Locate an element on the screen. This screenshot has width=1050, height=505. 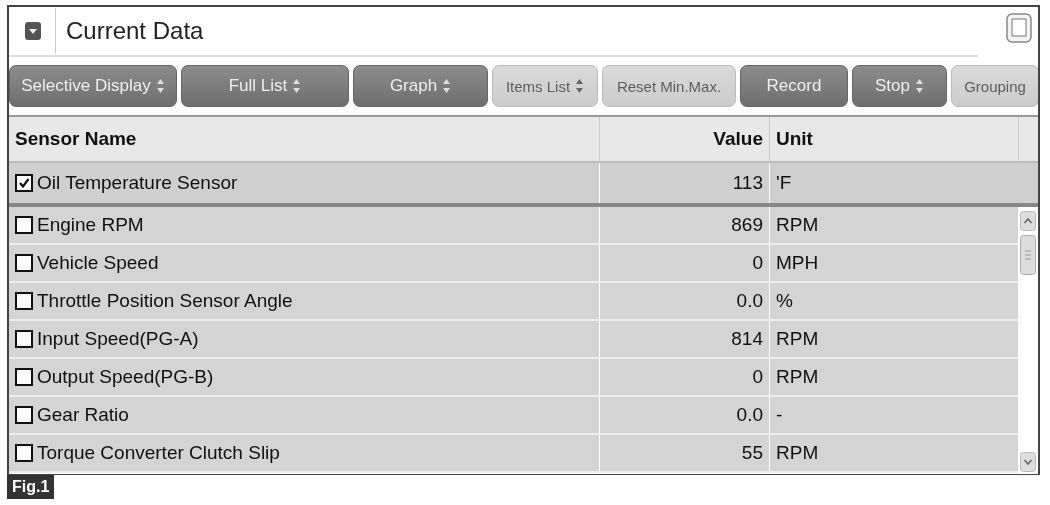
scroll-up-icon is located at coordinates (1028, 221).